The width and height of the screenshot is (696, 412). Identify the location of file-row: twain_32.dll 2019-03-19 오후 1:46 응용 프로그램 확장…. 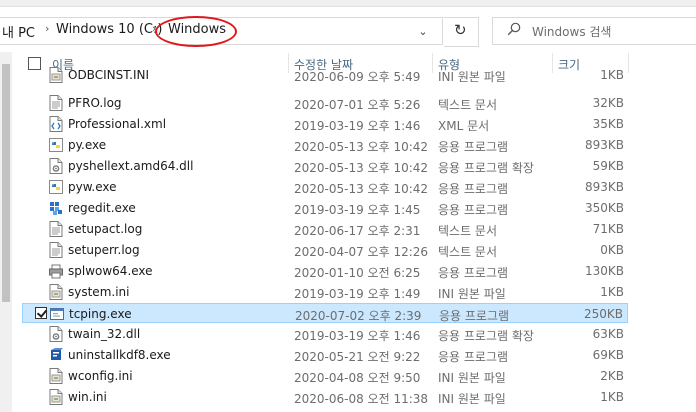
(325, 334).